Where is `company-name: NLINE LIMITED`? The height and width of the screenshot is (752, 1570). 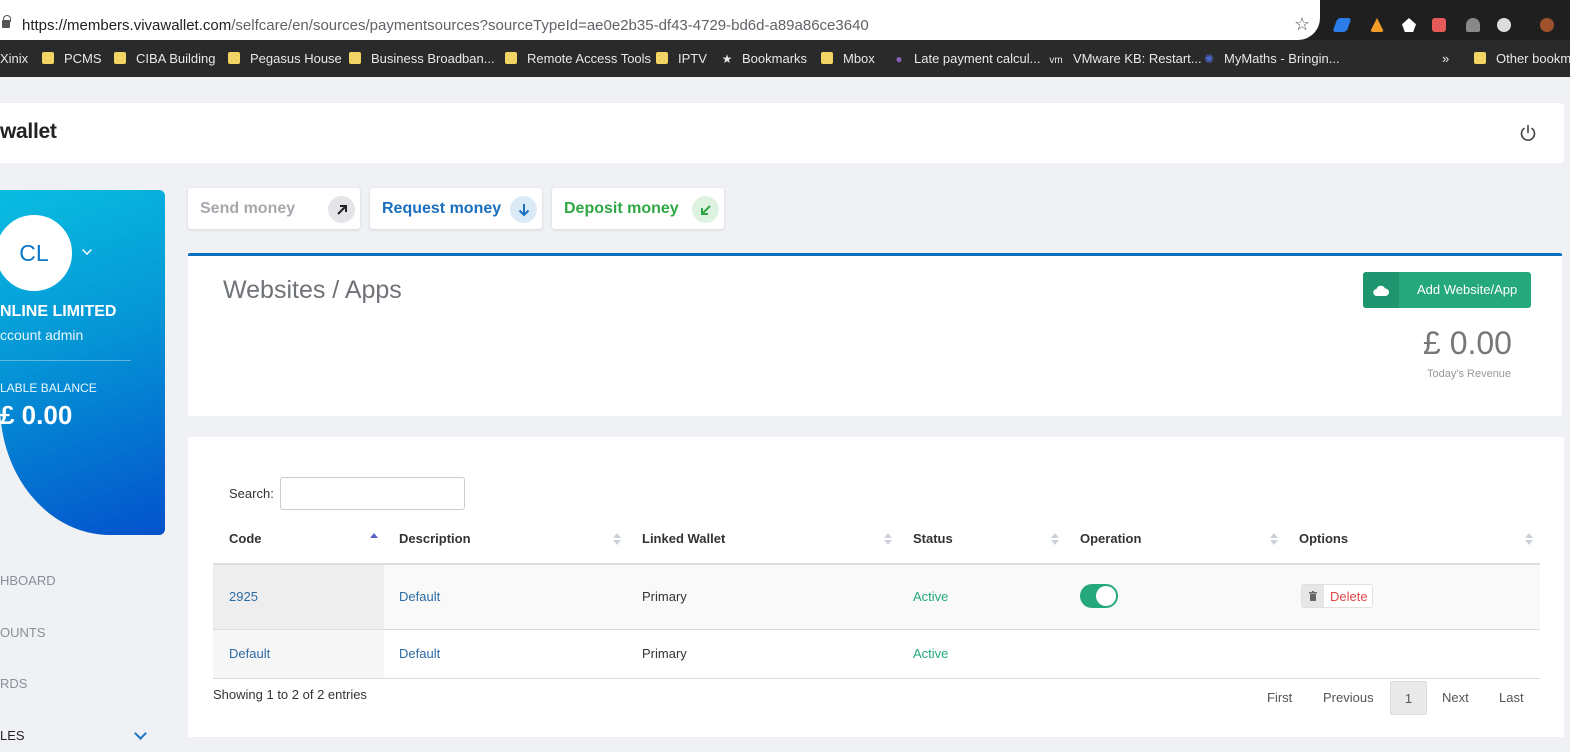 company-name: NLINE LIMITED is located at coordinates (58, 311).